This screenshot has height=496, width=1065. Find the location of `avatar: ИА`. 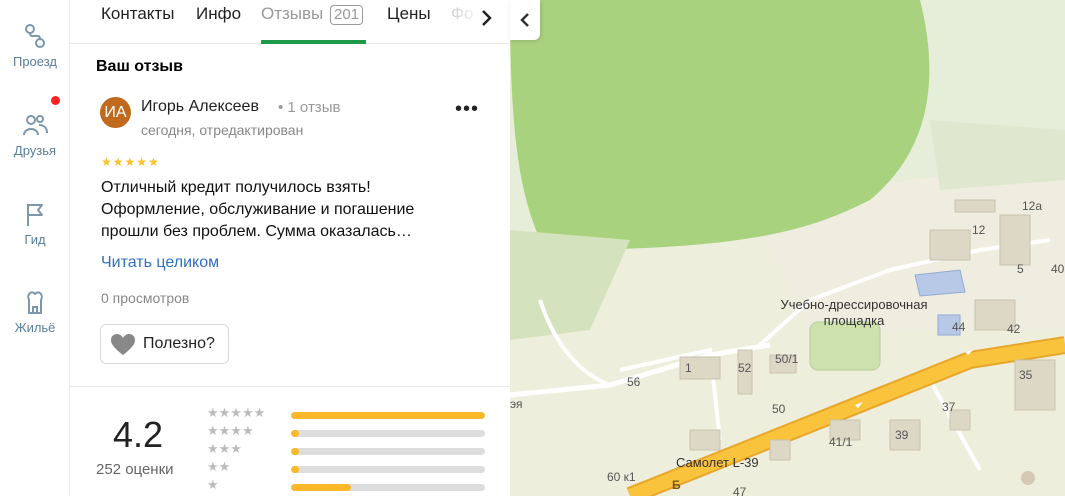

avatar: ИА is located at coordinates (115, 112).